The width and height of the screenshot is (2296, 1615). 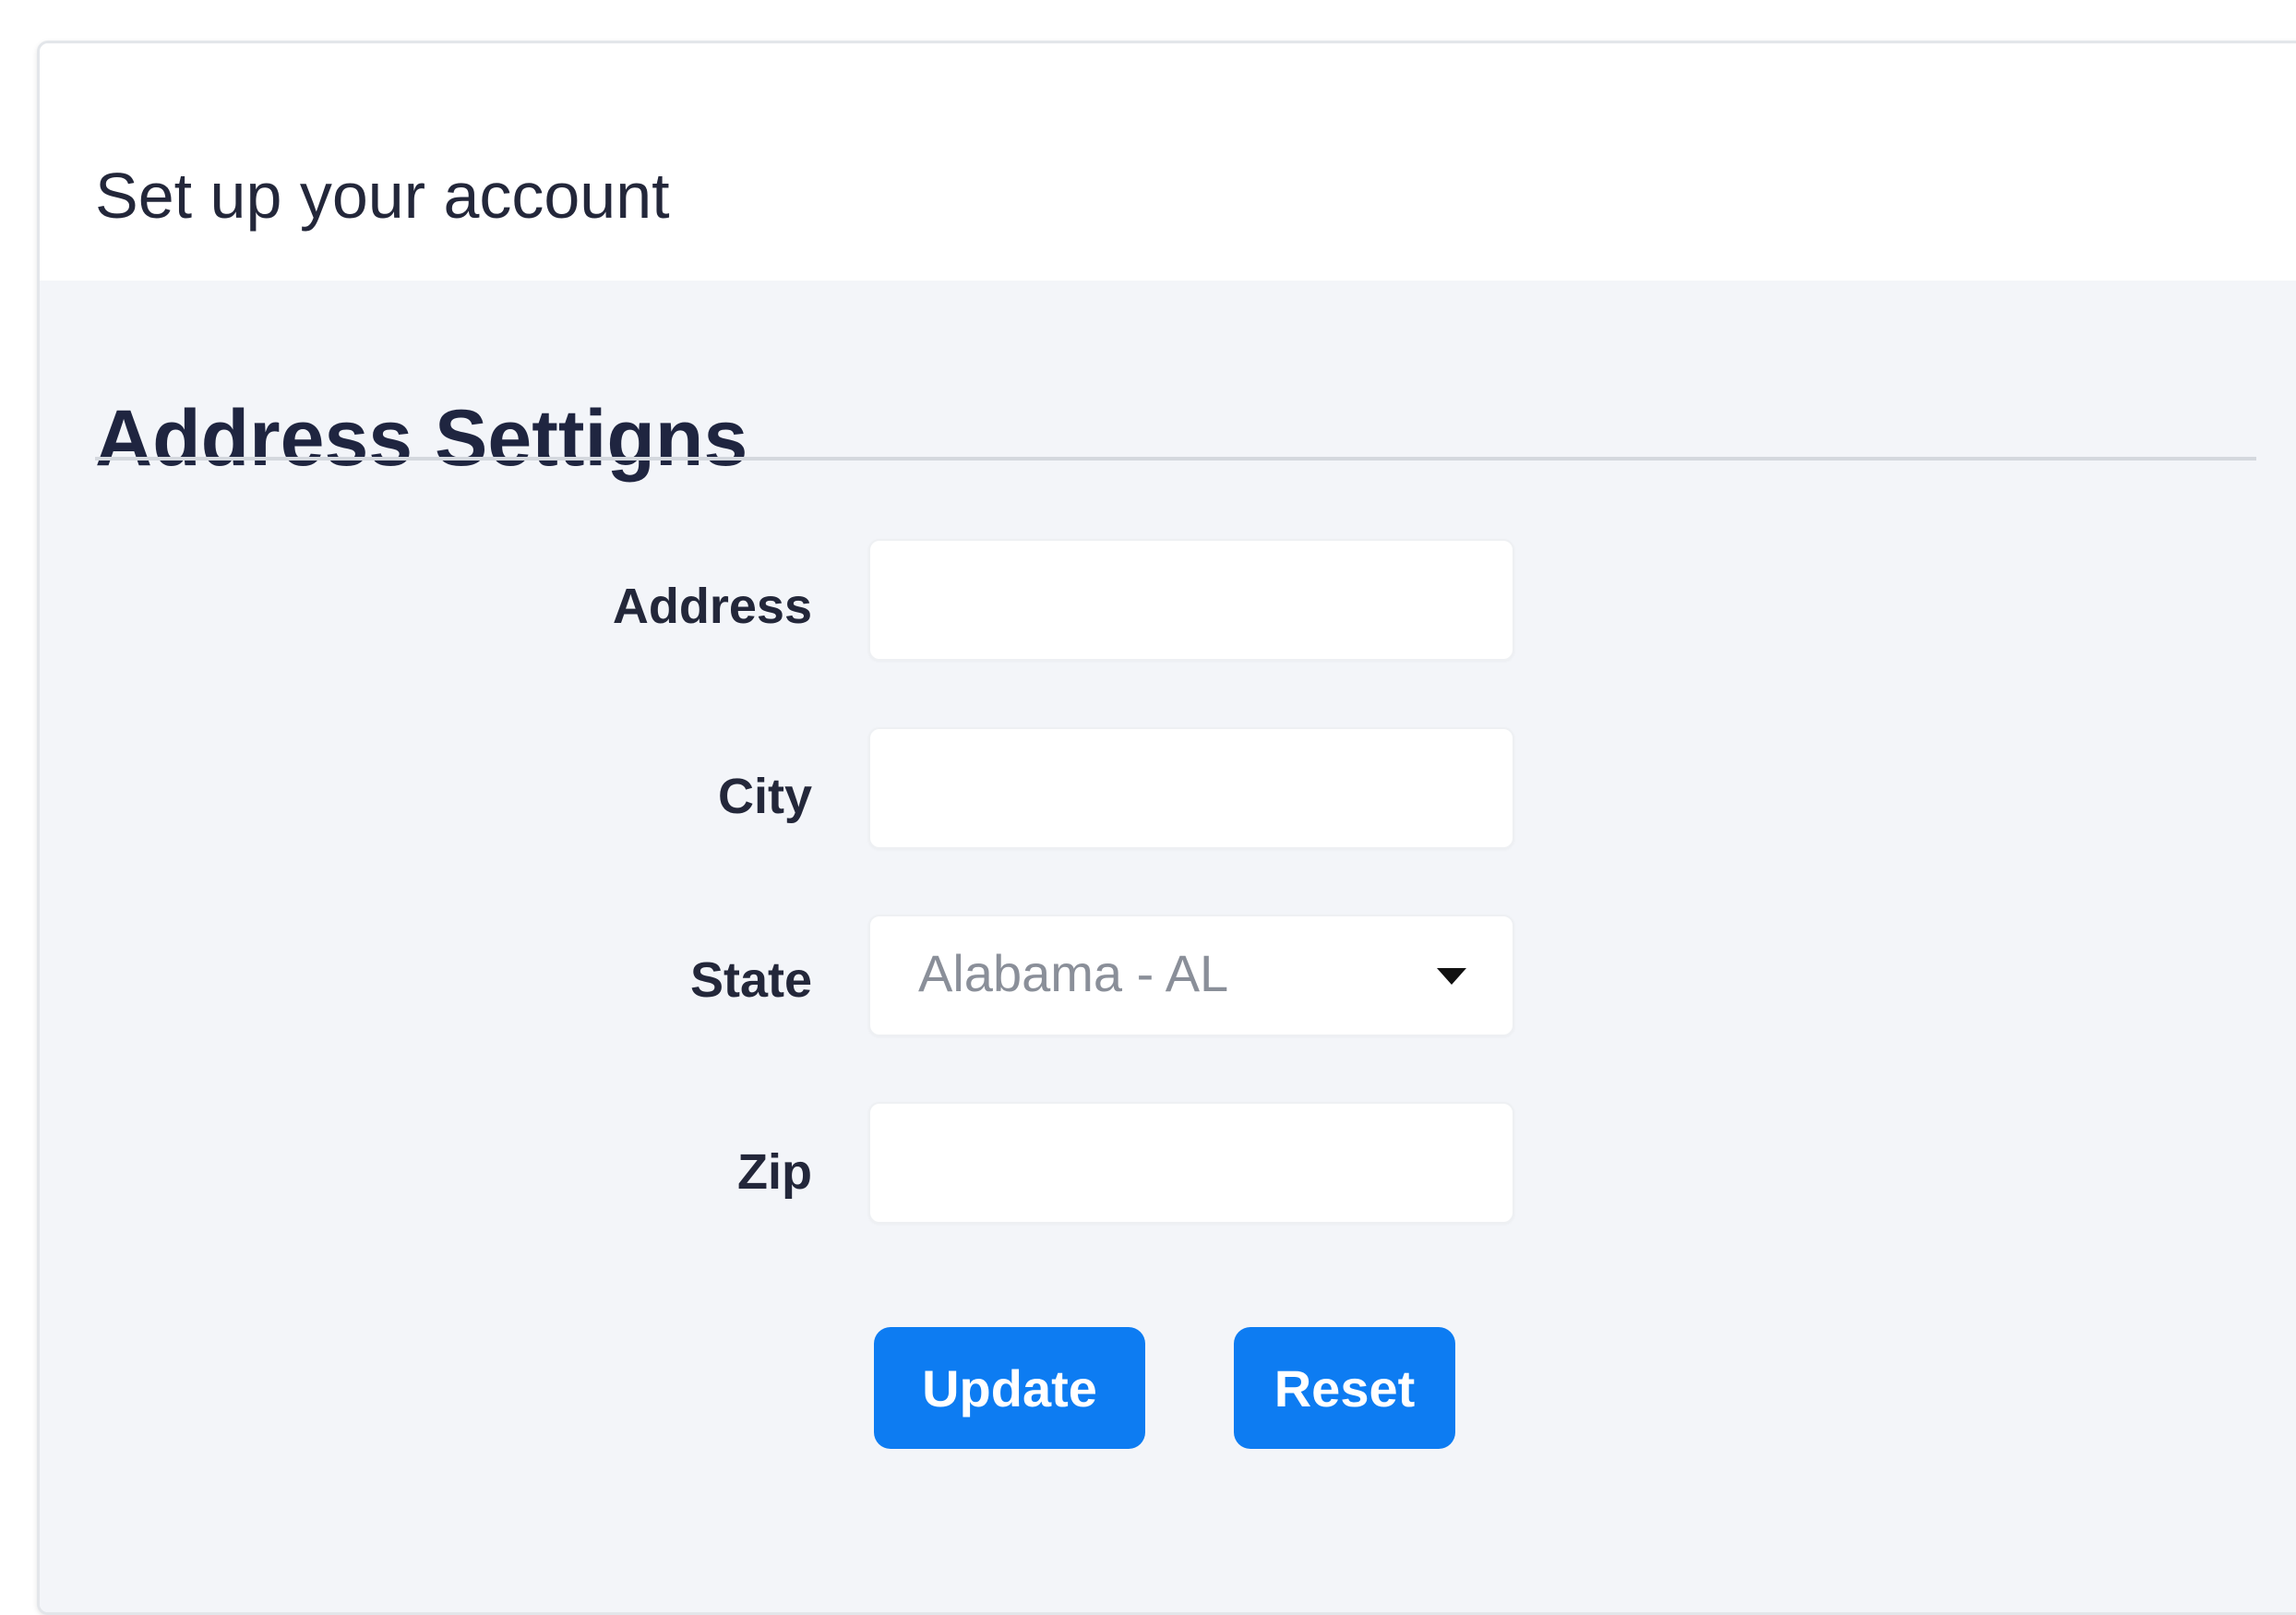 I want to click on page-title: Set up your account, so click(x=382, y=196).